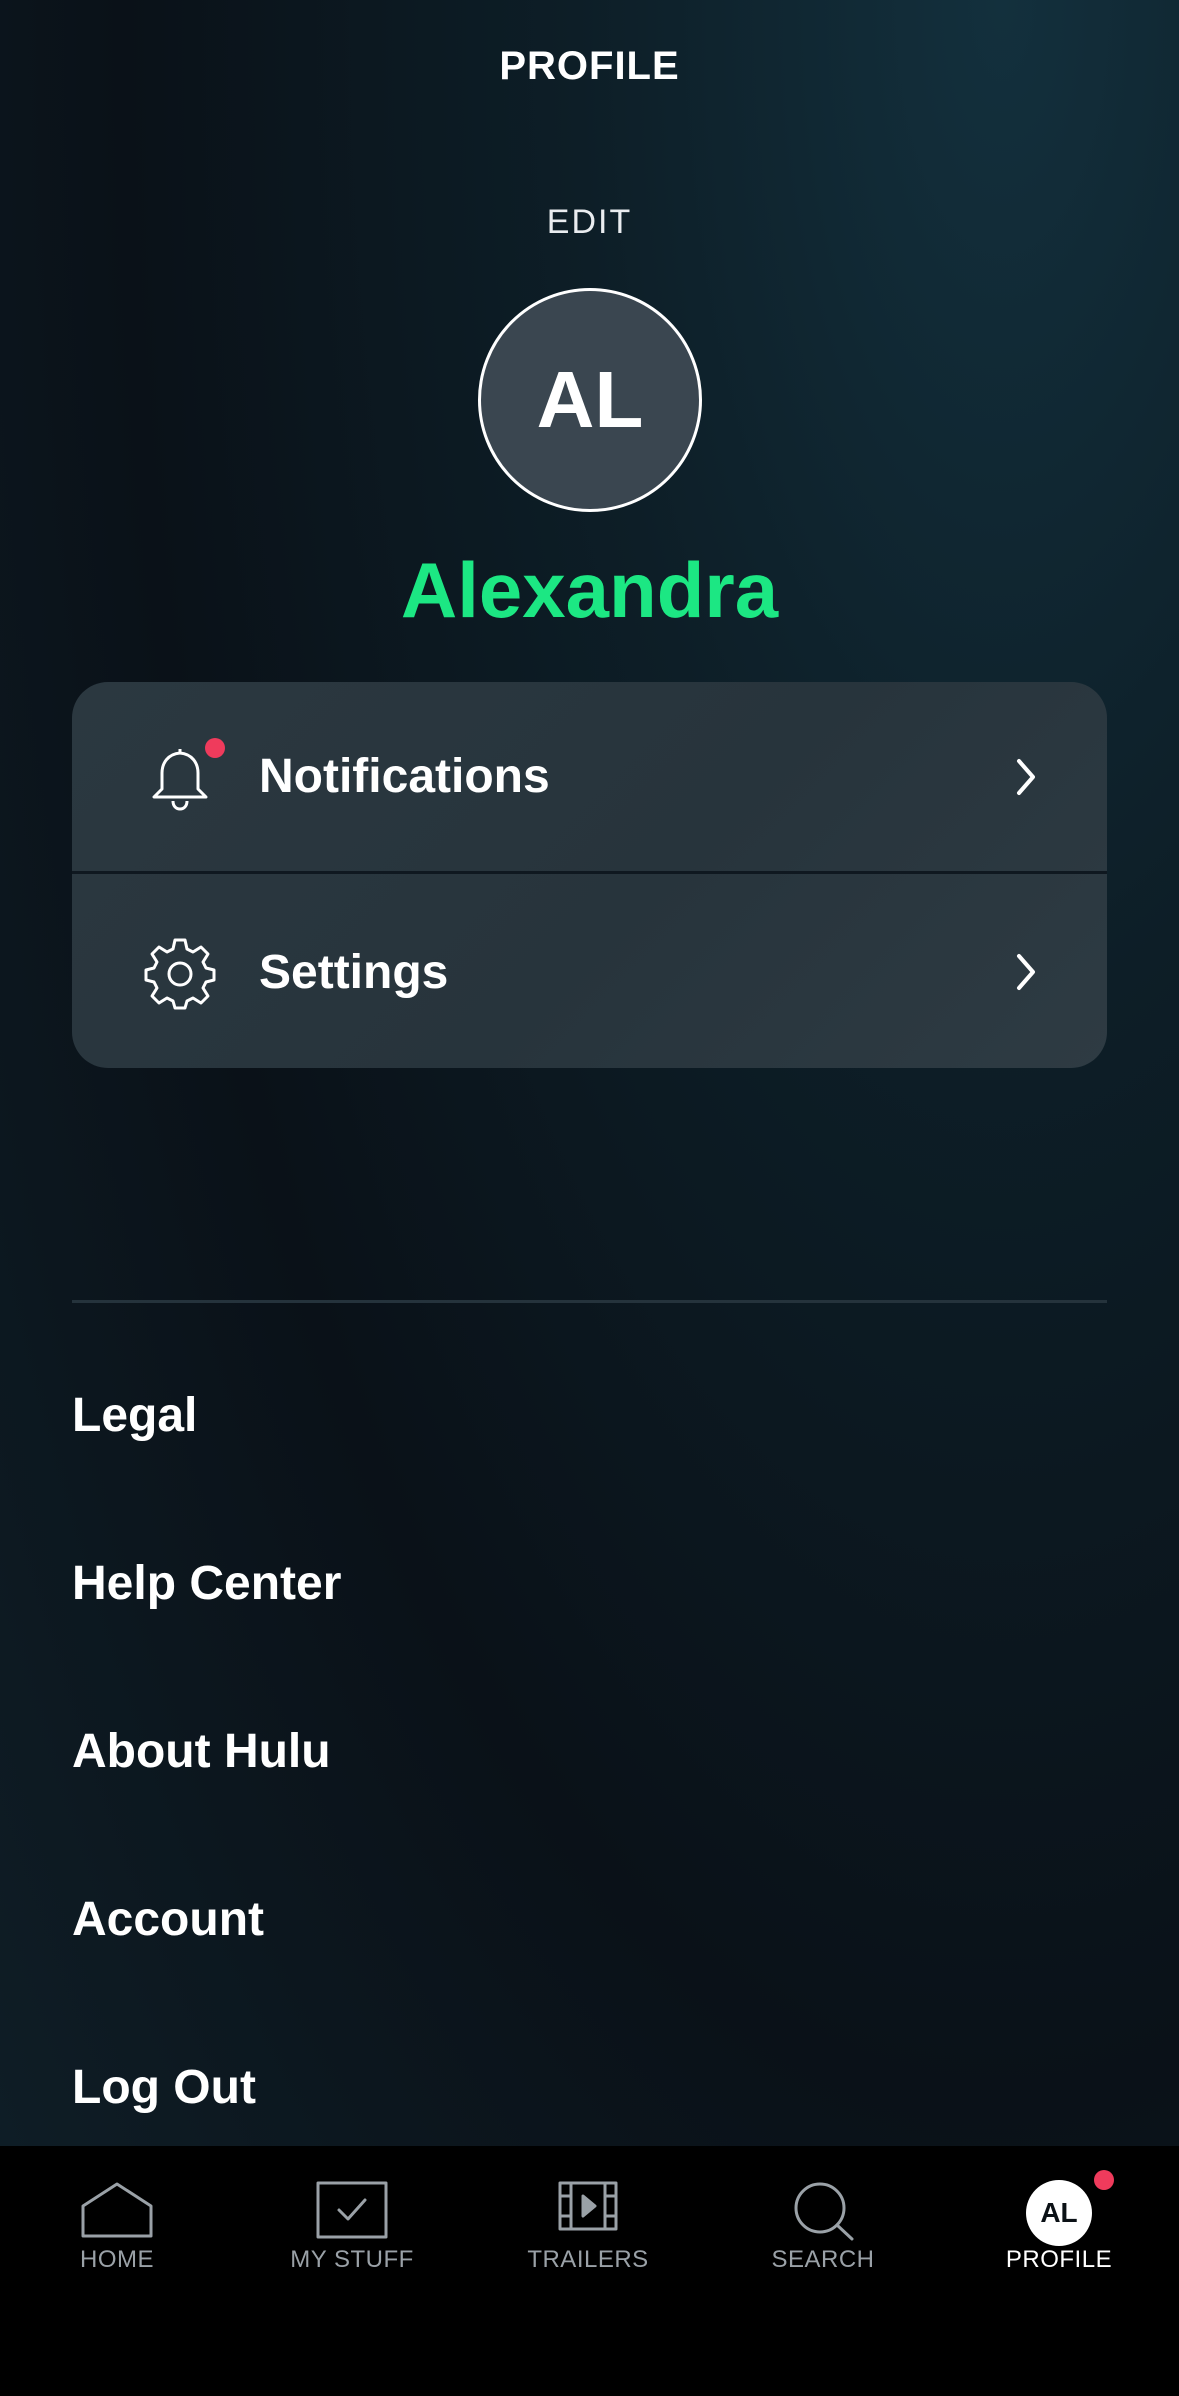  Describe the element at coordinates (206, 1583) in the screenshot. I see `help-center-link: Help Center` at that location.